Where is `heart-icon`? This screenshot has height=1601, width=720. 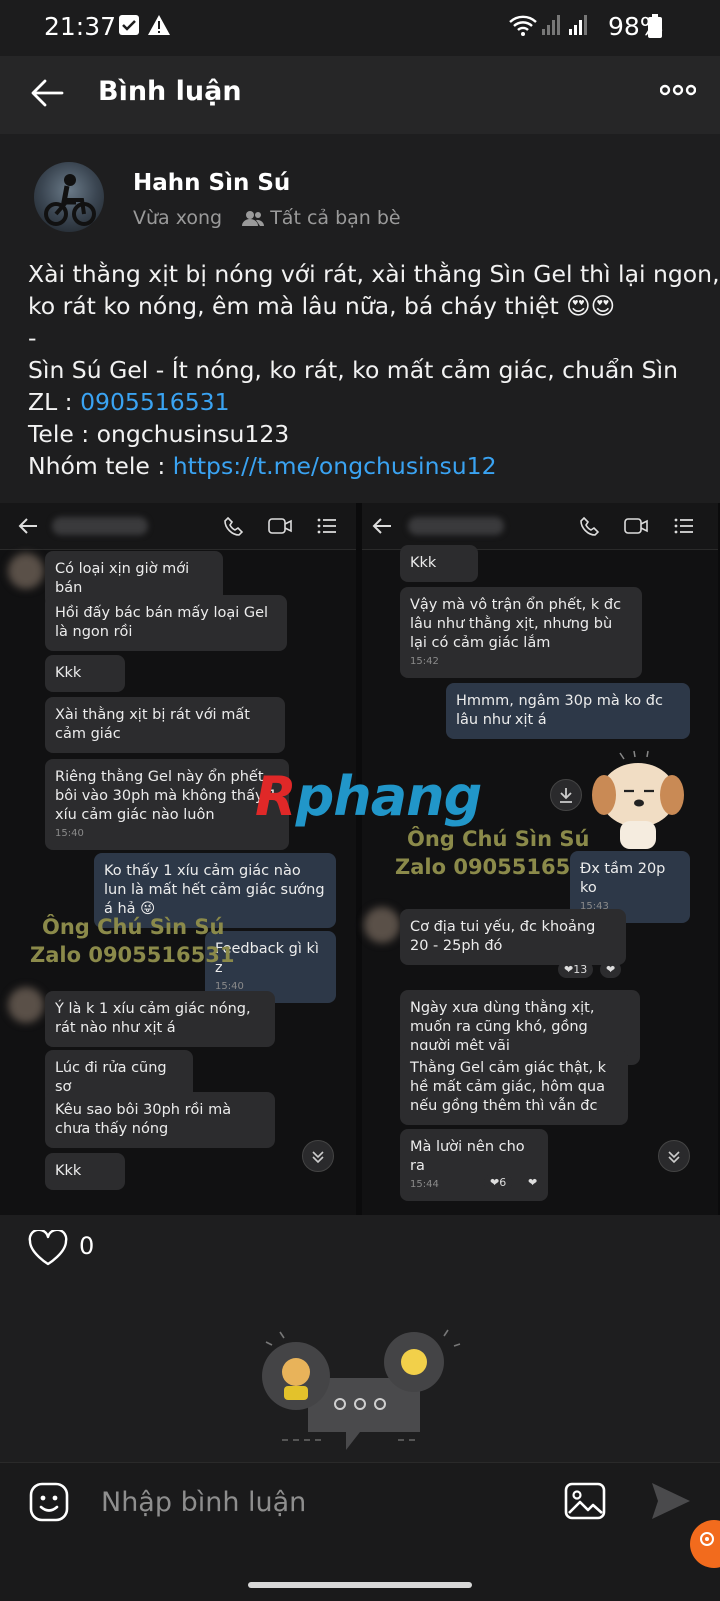
heart-icon is located at coordinates (48, 1247).